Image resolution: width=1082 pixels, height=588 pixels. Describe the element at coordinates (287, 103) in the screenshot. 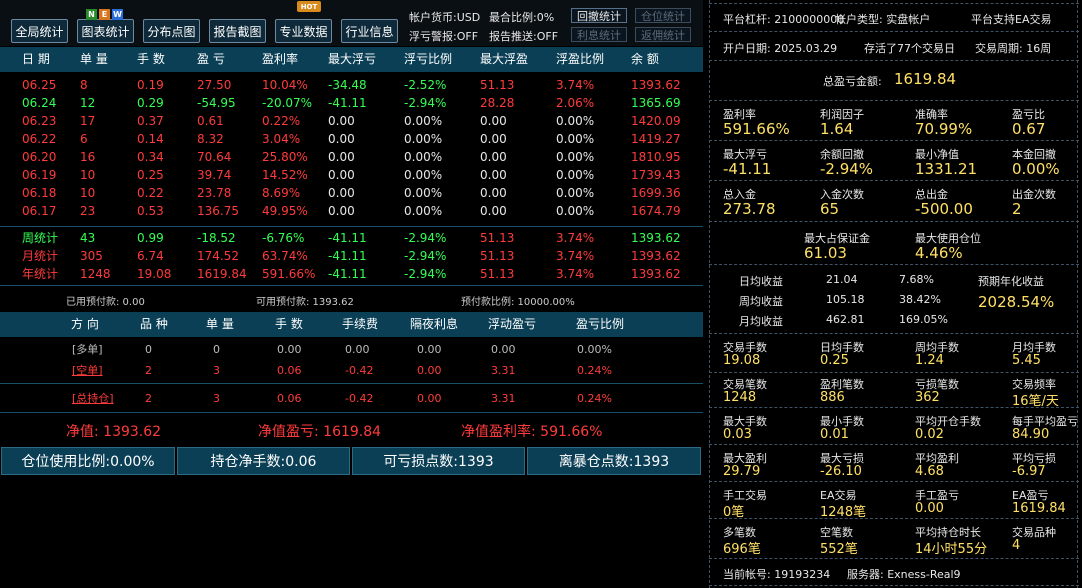

I see `cell-rate: -20.07%` at that location.